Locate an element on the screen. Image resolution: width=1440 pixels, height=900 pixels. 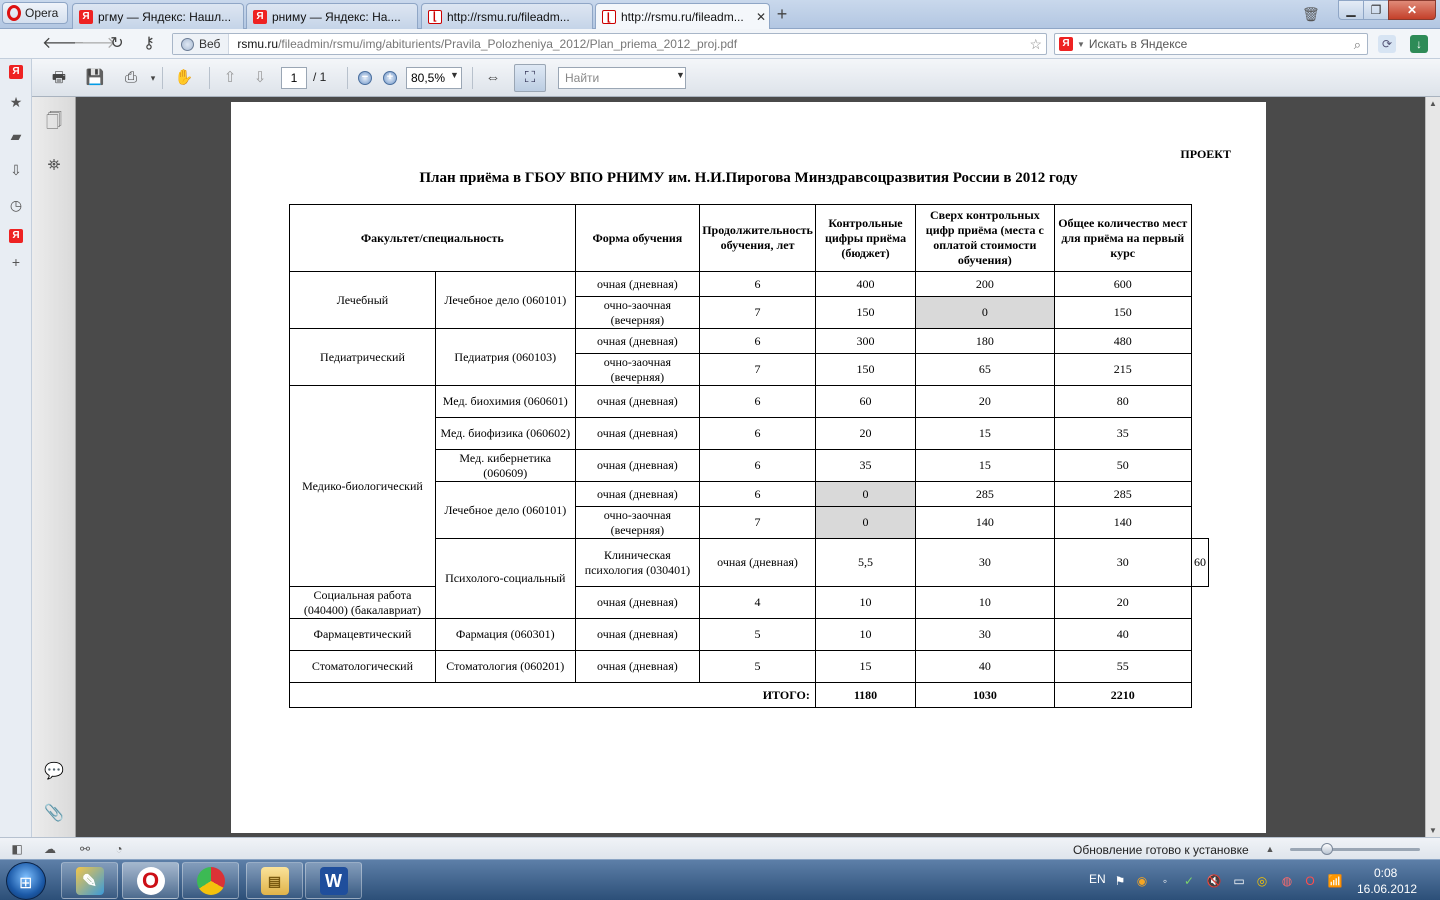
next-page-icon: ⇩ is located at coordinates (260, 78).